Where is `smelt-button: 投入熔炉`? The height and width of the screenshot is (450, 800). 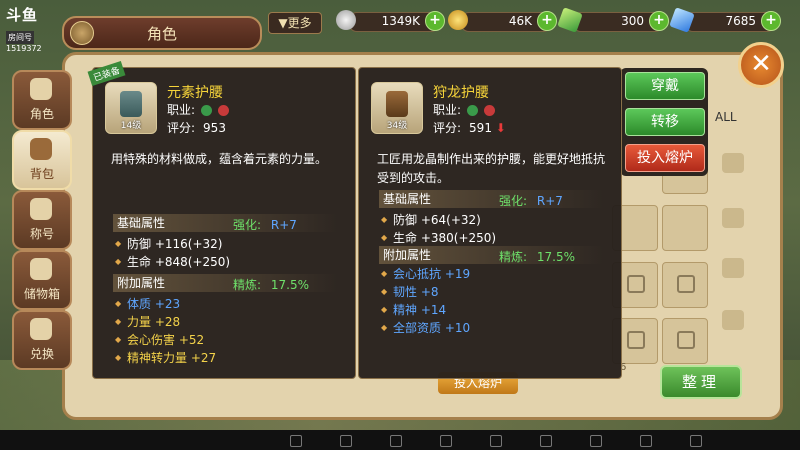 smelt-button: 投入熔炉 is located at coordinates (665, 158).